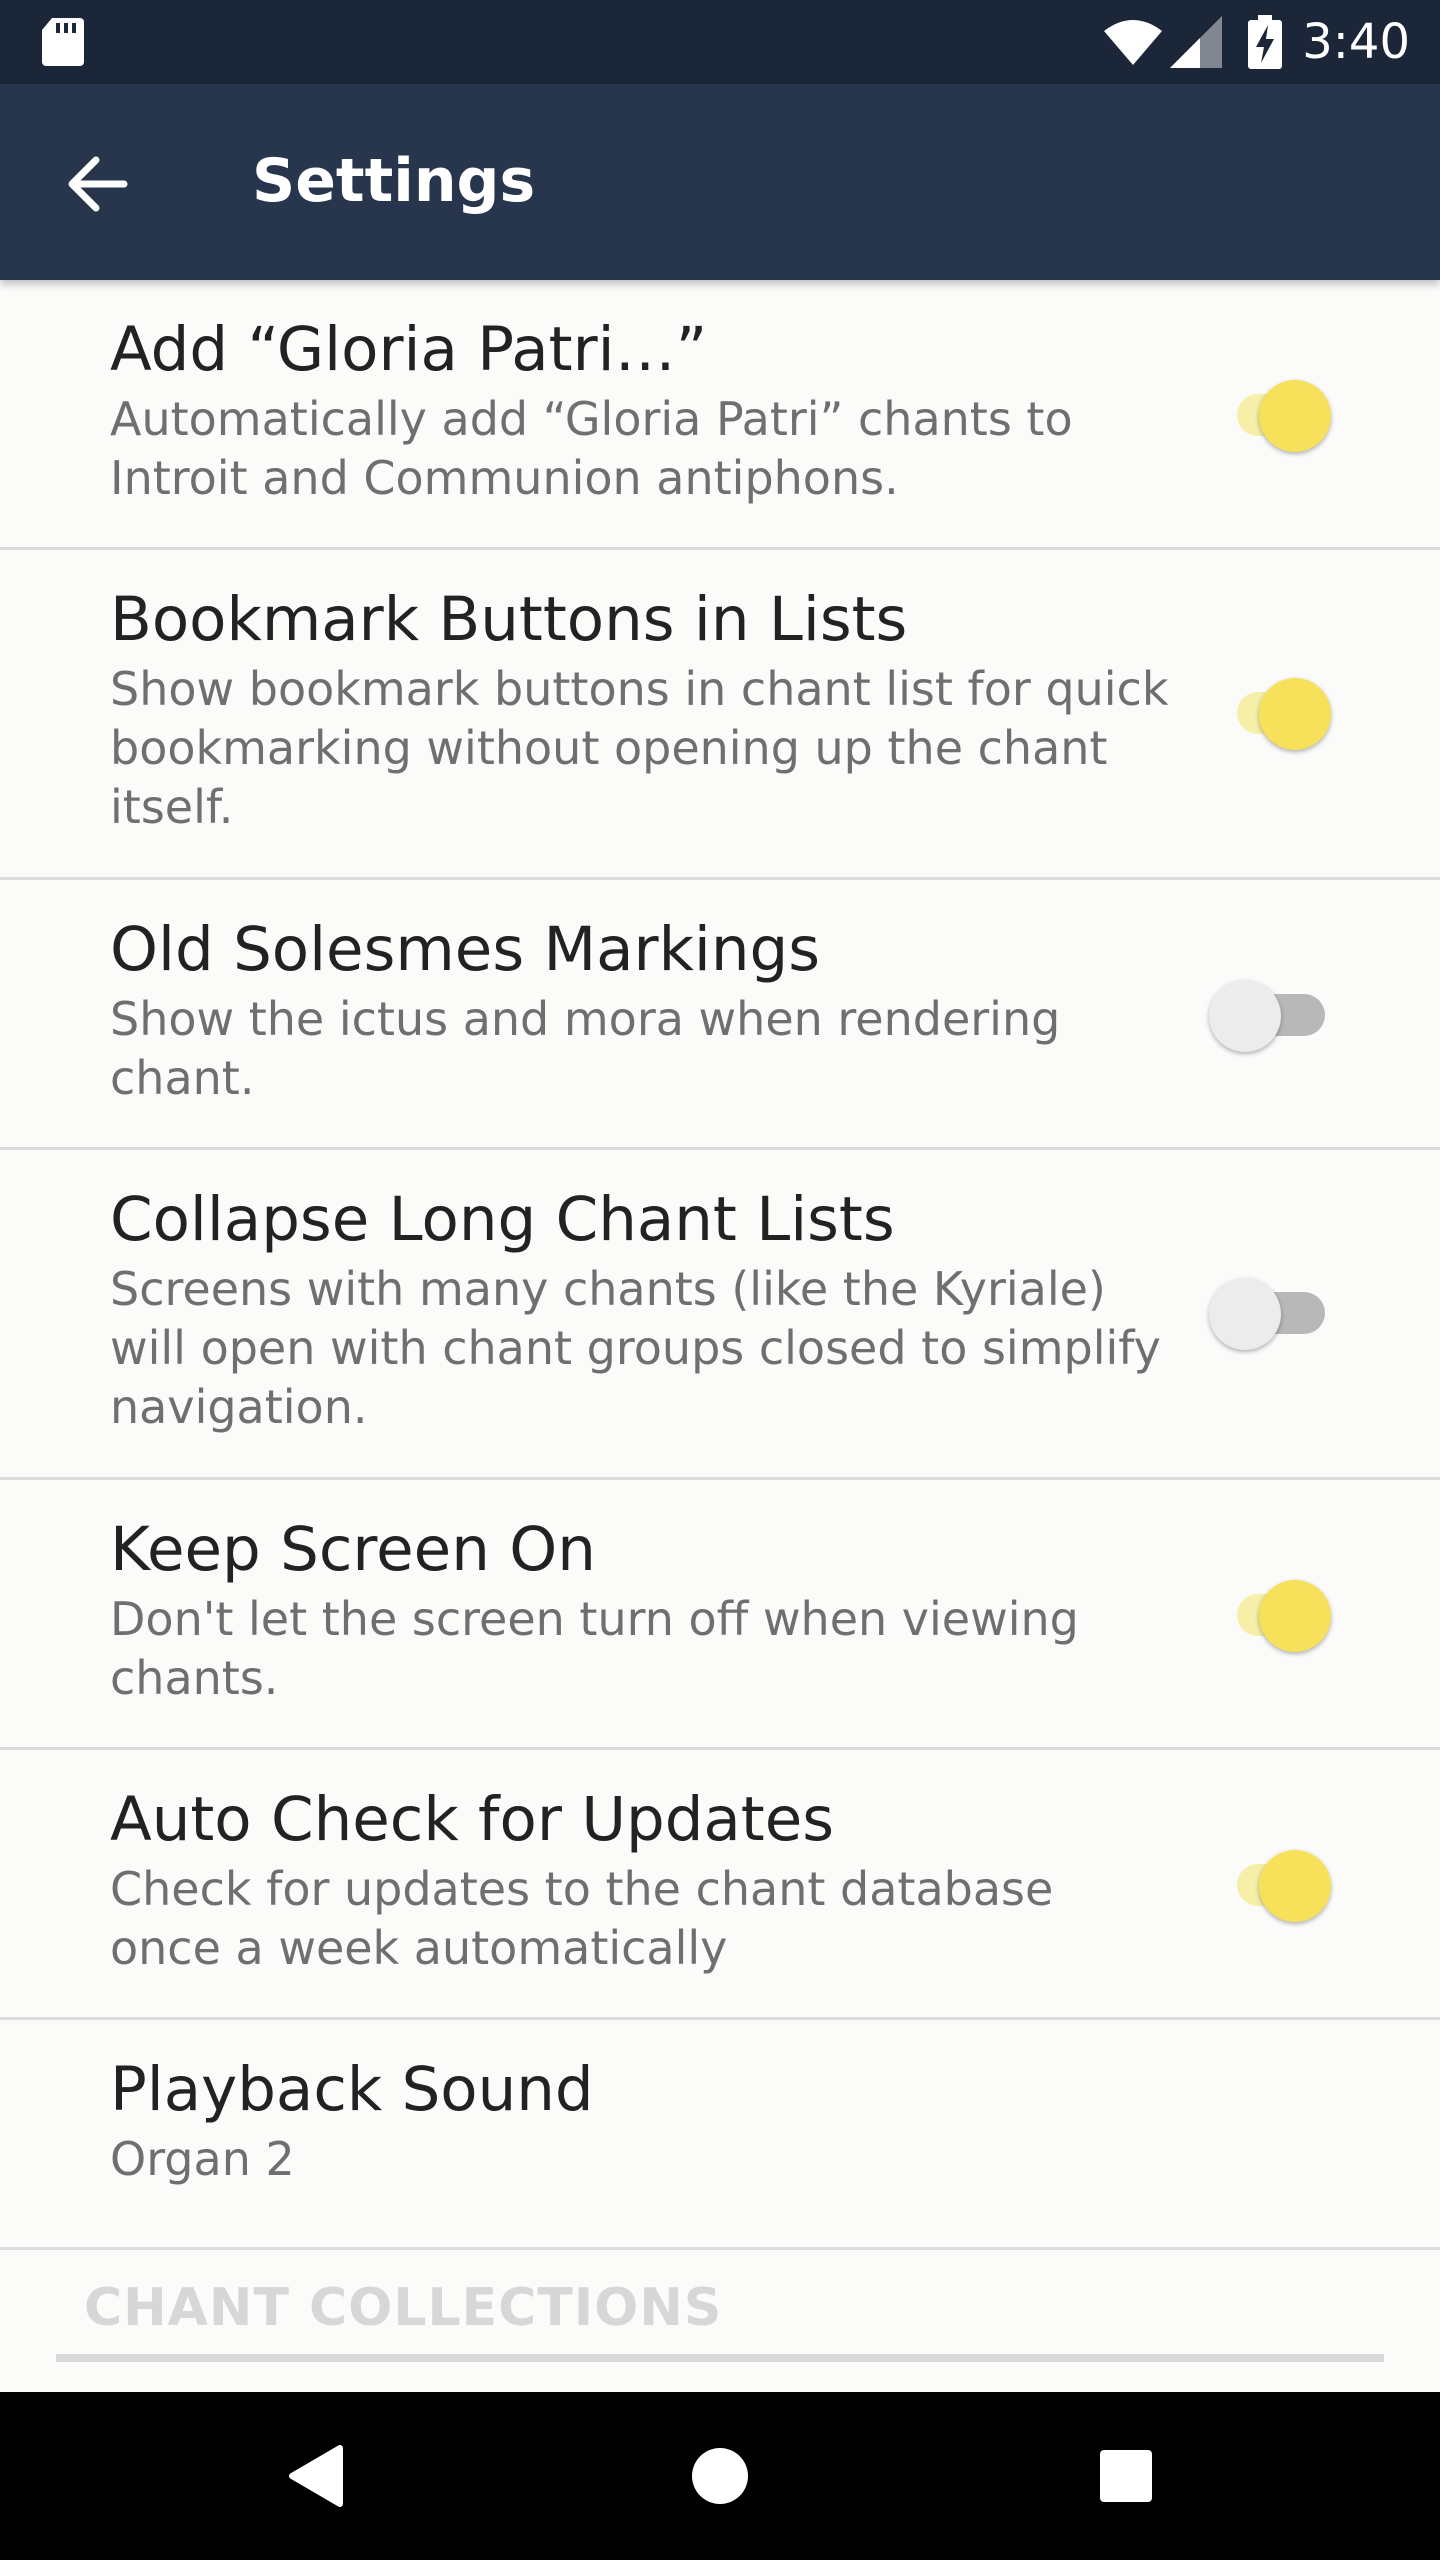  I want to click on bookmark-buttons-switch, so click(1277, 709).